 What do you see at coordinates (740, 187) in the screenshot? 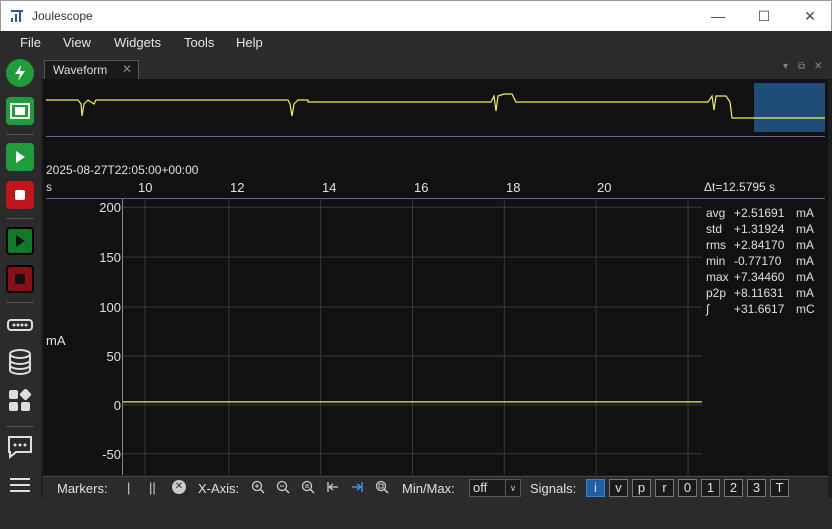
I see `delta-time: Δt=12.5795 s` at bounding box center [740, 187].